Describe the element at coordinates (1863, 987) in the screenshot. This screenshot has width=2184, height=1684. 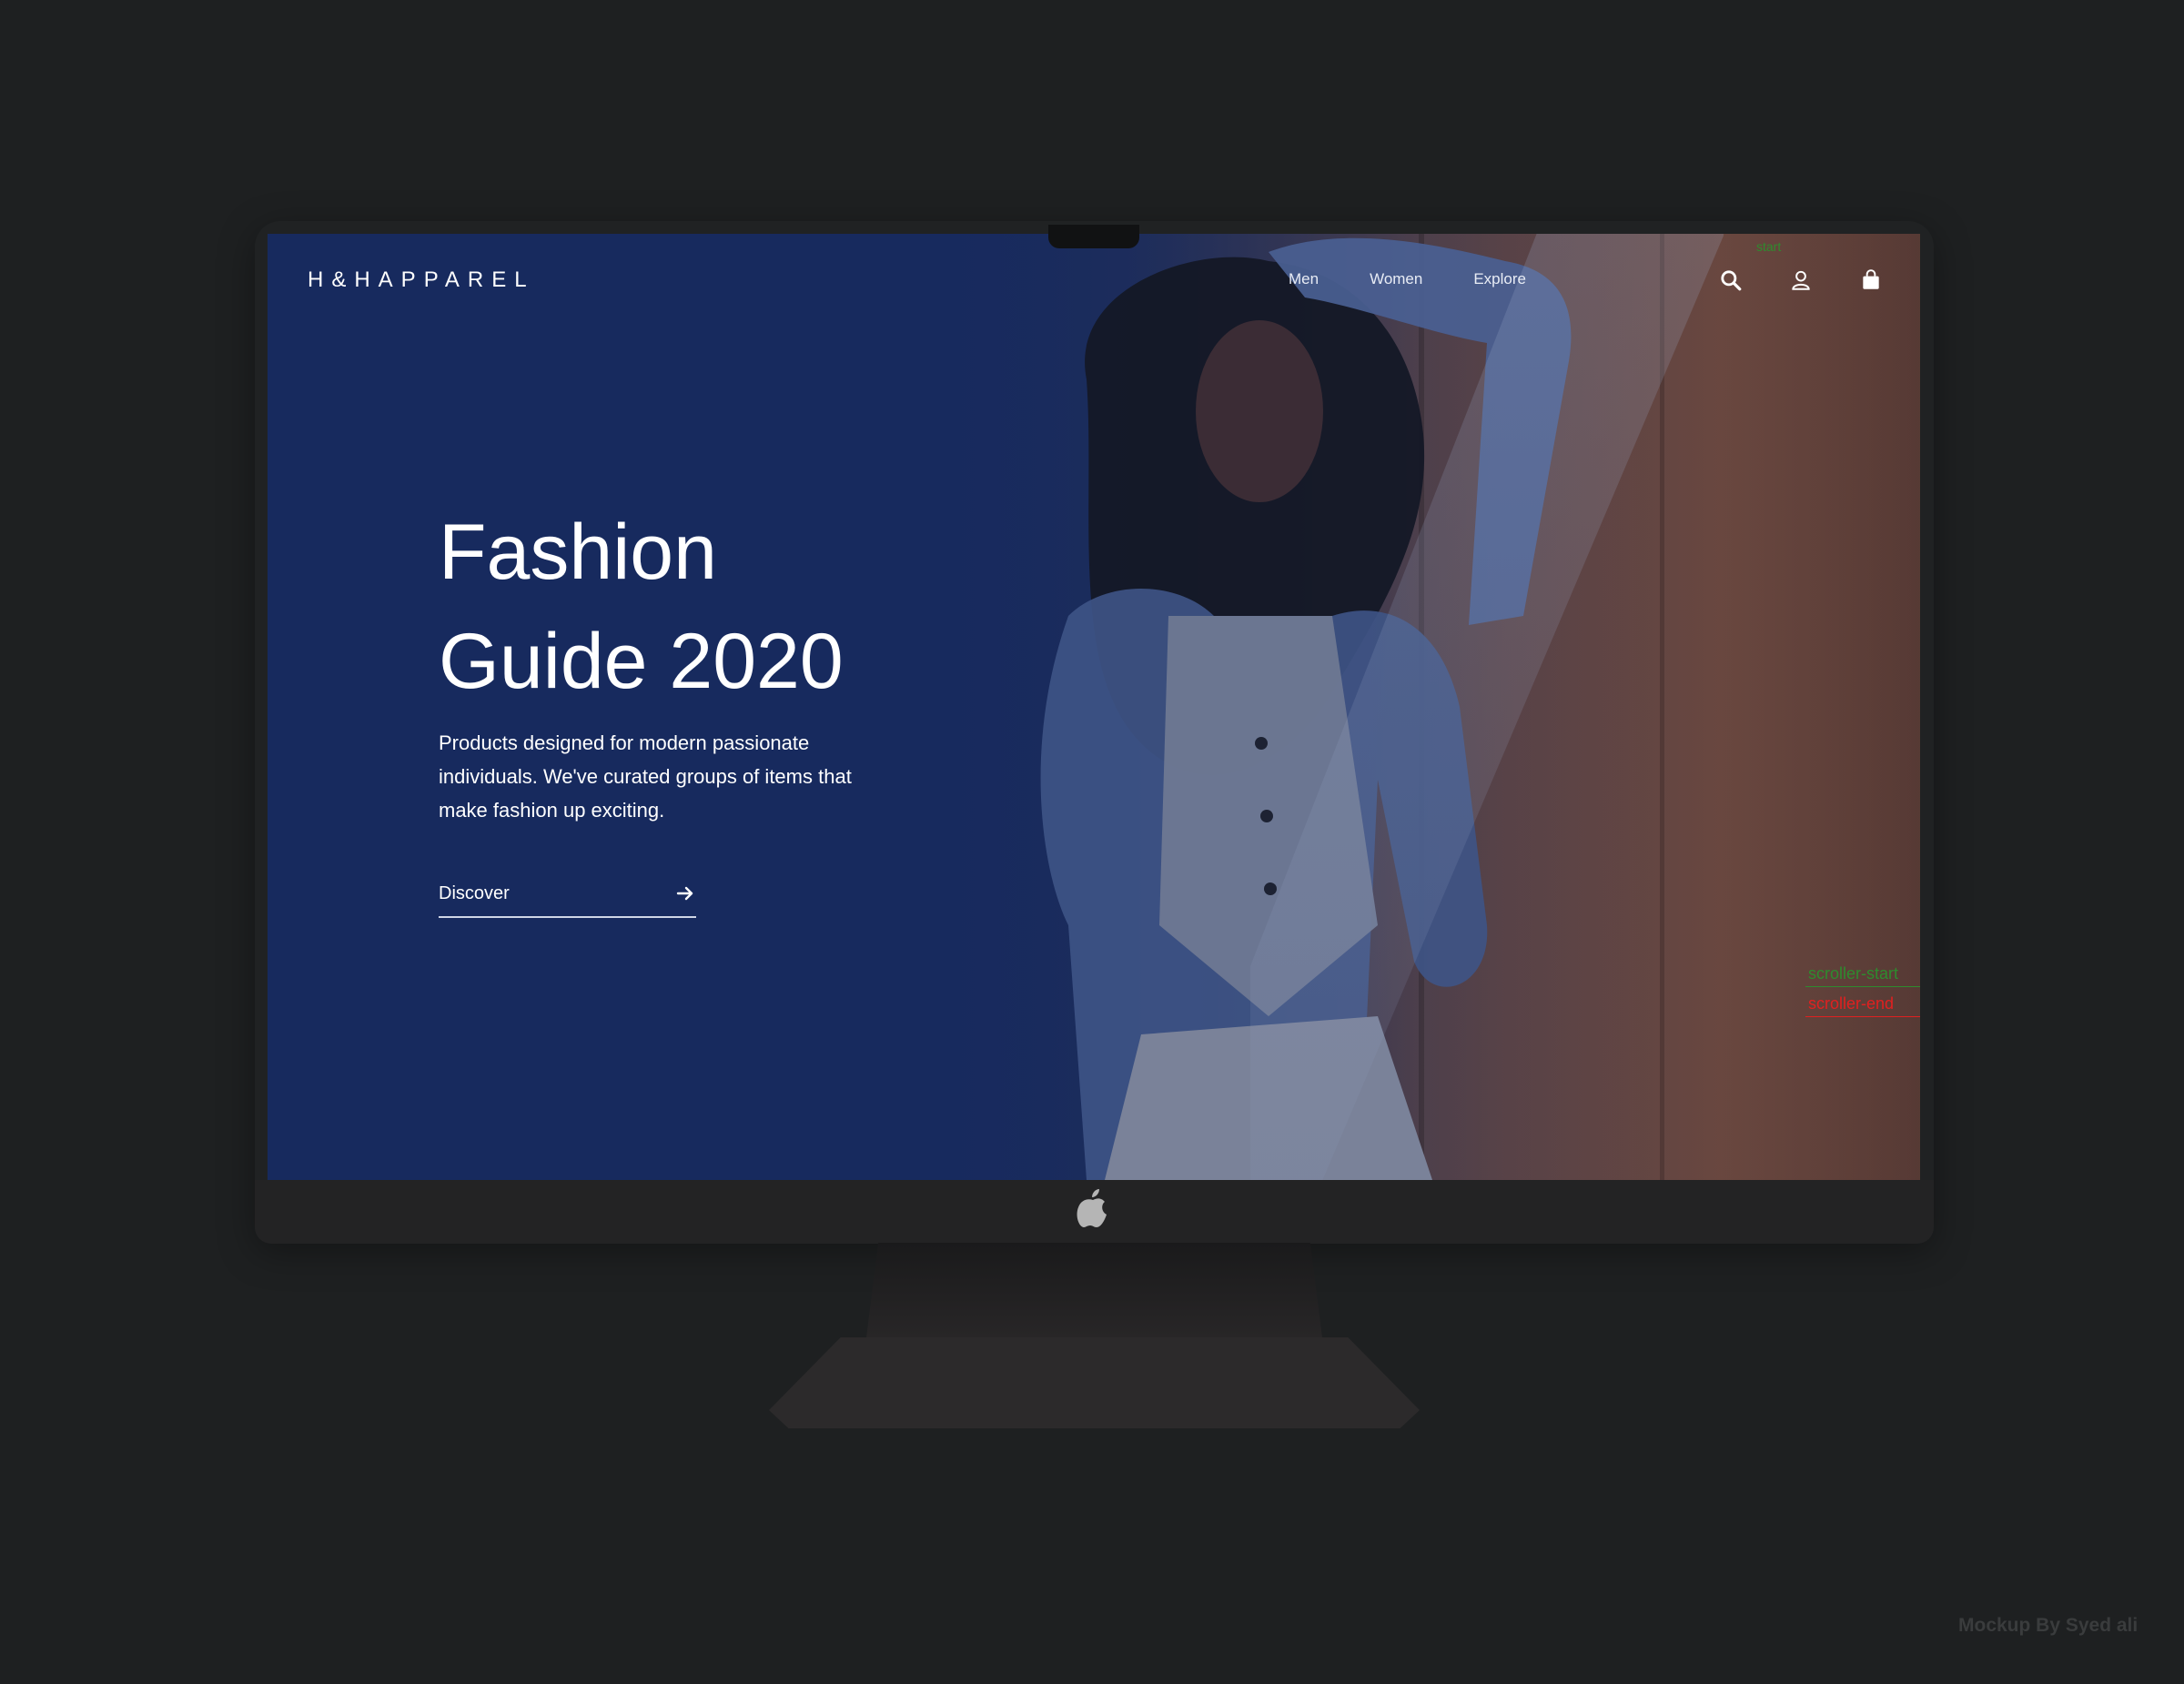
I see `debug-scroller-start-line` at that location.